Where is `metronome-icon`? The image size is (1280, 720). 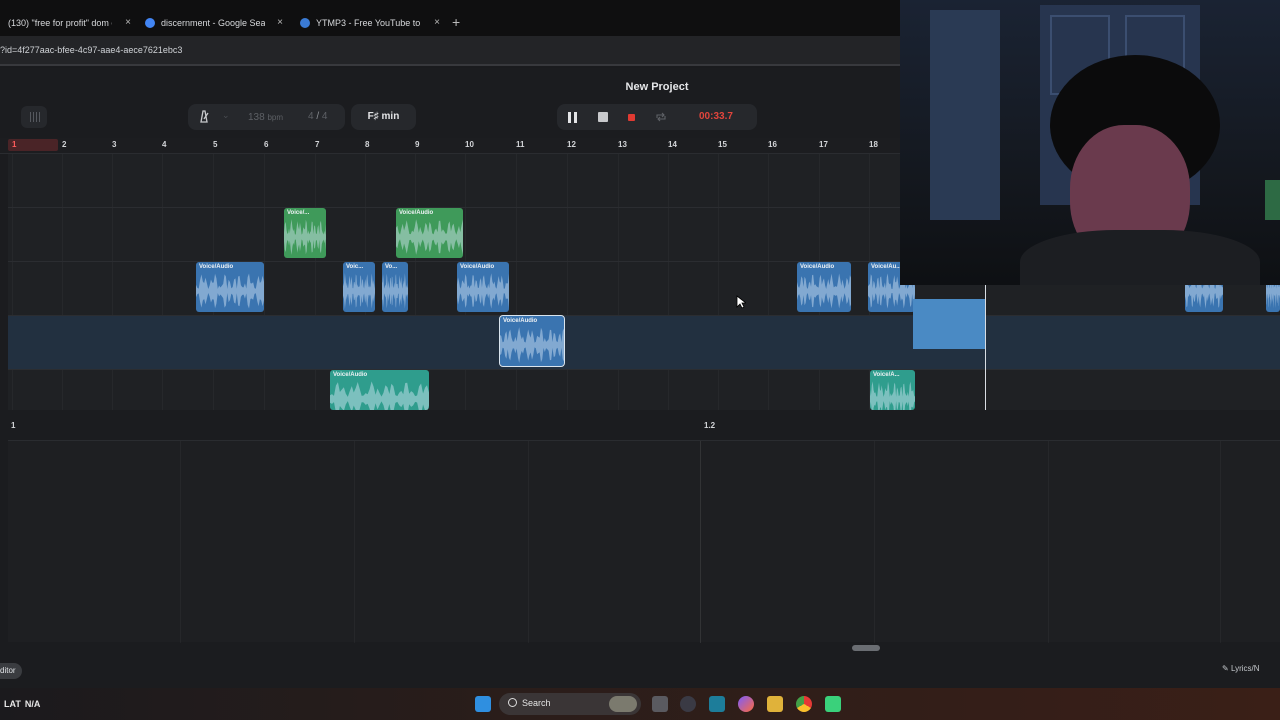 metronome-icon is located at coordinates (204, 116).